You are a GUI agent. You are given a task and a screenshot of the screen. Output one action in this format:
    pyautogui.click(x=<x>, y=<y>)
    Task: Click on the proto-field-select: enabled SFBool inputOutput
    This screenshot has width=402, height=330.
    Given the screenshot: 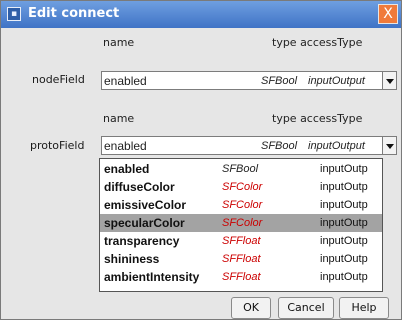 What is the action you would take?
    pyautogui.click(x=242, y=145)
    